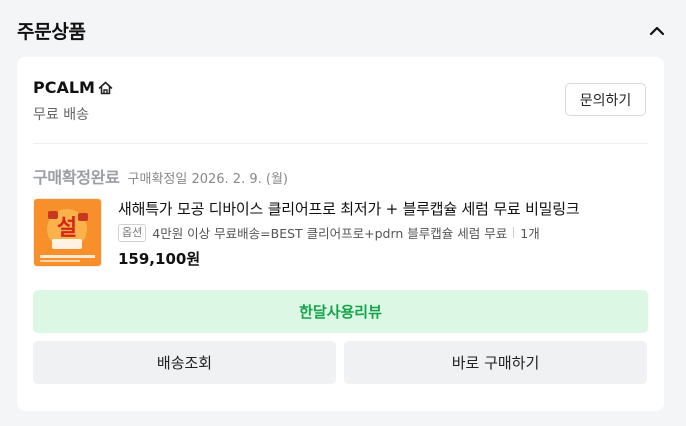 The image size is (686, 426). What do you see at coordinates (64, 87) in the screenshot?
I see `store-name: PCALM` at bounding box center [64, 87].